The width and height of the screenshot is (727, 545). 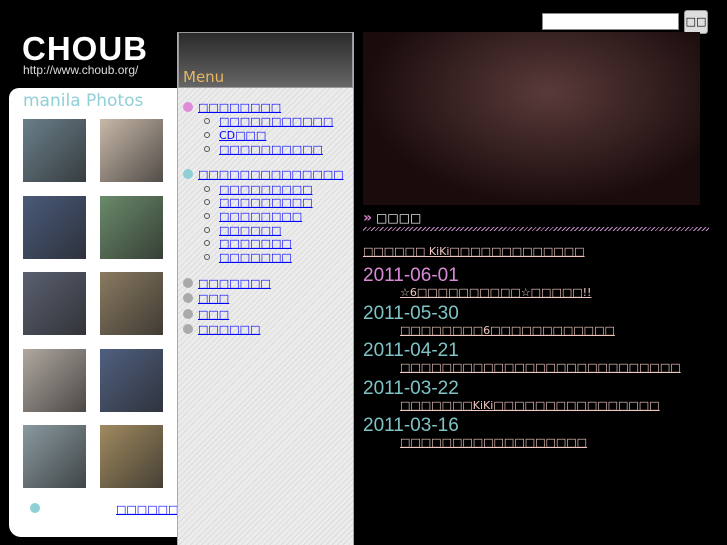 What do you see at coordinates (239, 107) in the screenshot?
I see `menu-item: □□□□□□□□` at bounding box center [239, 107].